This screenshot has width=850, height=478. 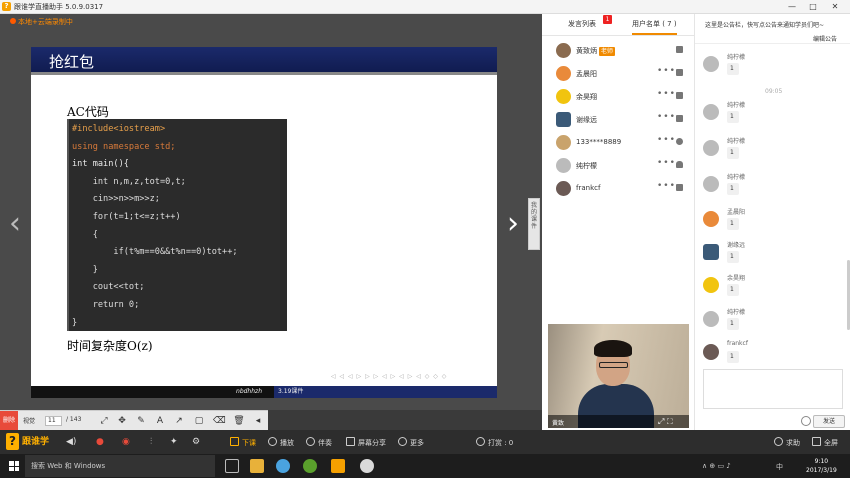 What do you see at coordinates (619, 189) in the screenshot?
I see `user-row: frankcf •••` at bounding box center [619, 189].